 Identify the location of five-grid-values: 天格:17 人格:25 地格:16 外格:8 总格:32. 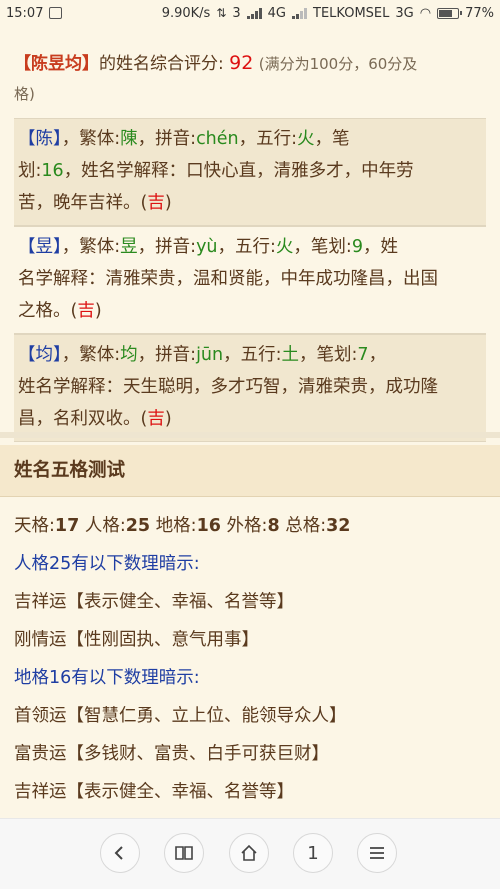
(250, 526).